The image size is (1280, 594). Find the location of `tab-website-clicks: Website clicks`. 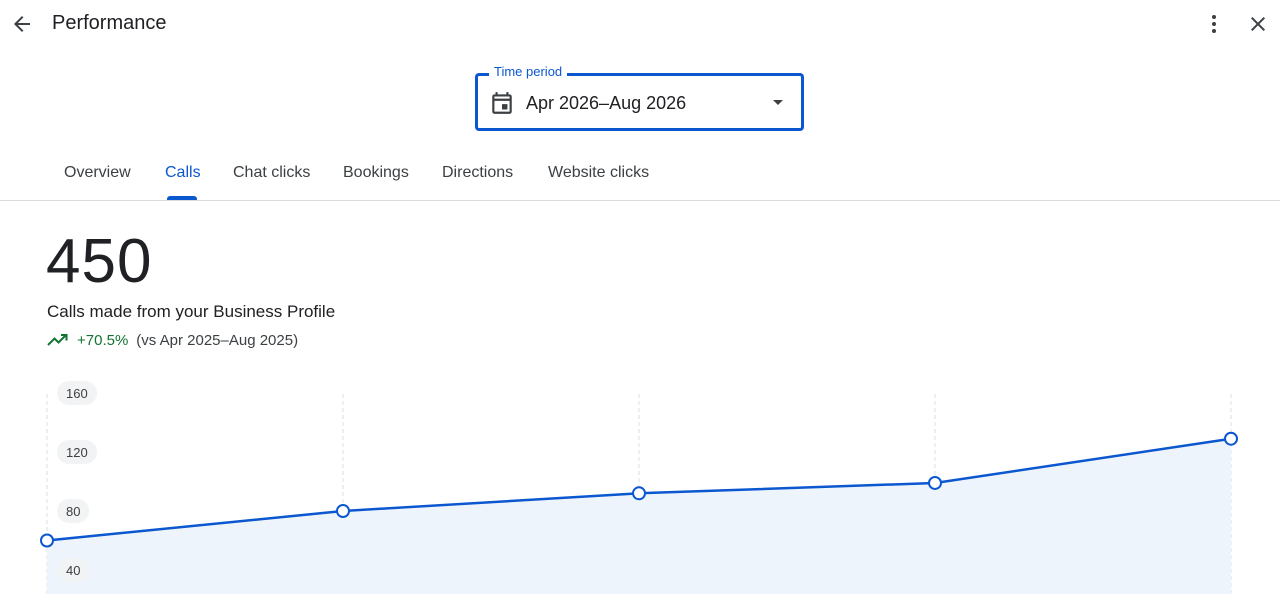

tab-website-clicks: Website clicks is located at coordinates (598, 173).